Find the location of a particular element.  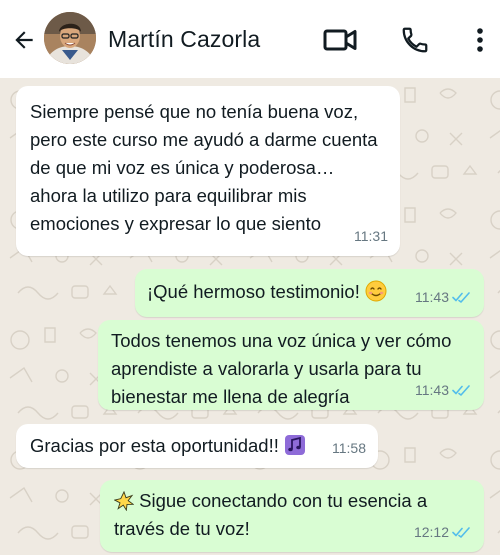

arrow-left-icon is located at coordinates (24, 40).